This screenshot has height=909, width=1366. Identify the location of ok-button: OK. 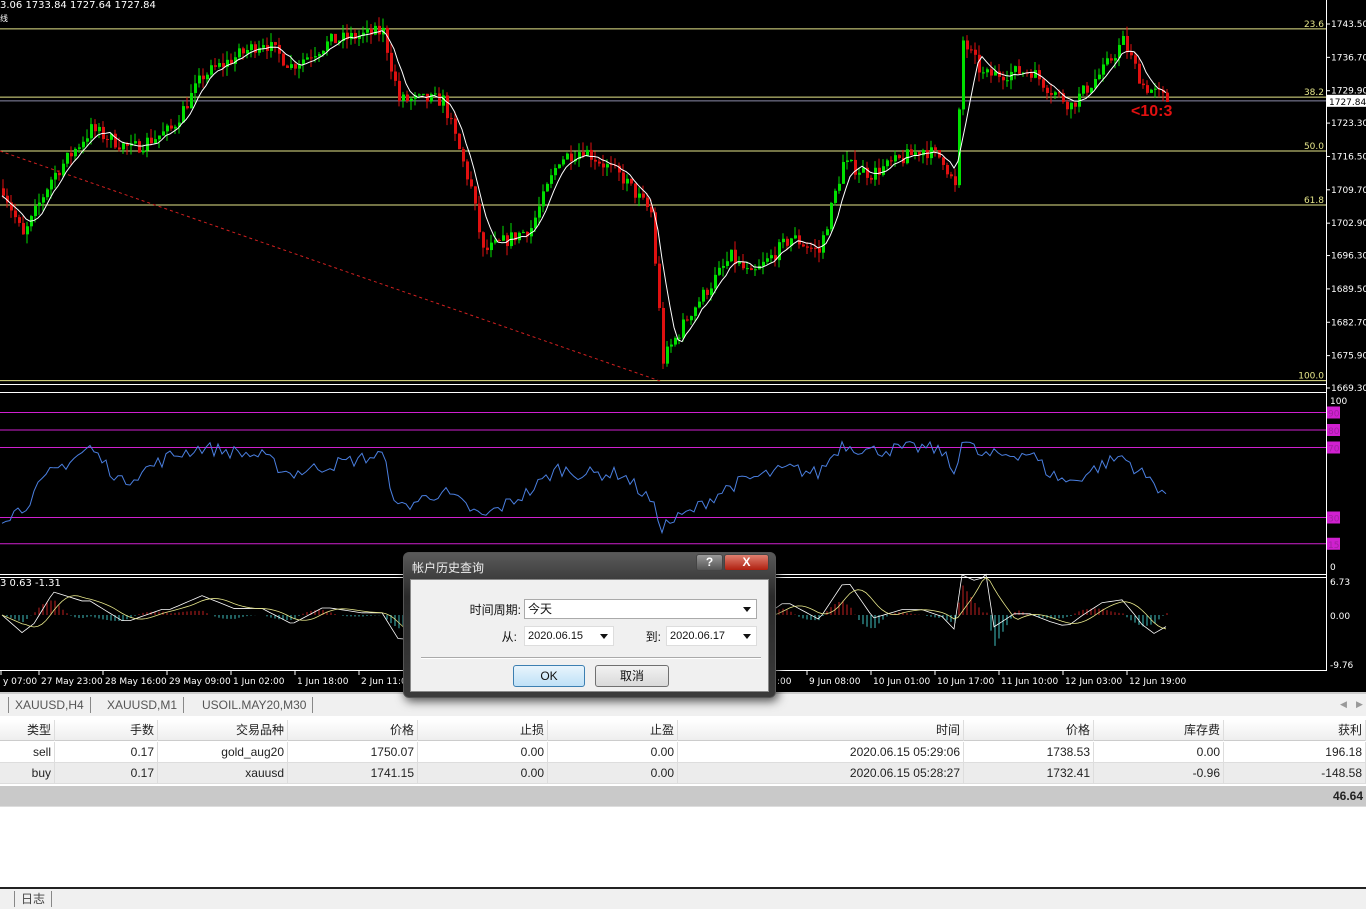
(549, 676).